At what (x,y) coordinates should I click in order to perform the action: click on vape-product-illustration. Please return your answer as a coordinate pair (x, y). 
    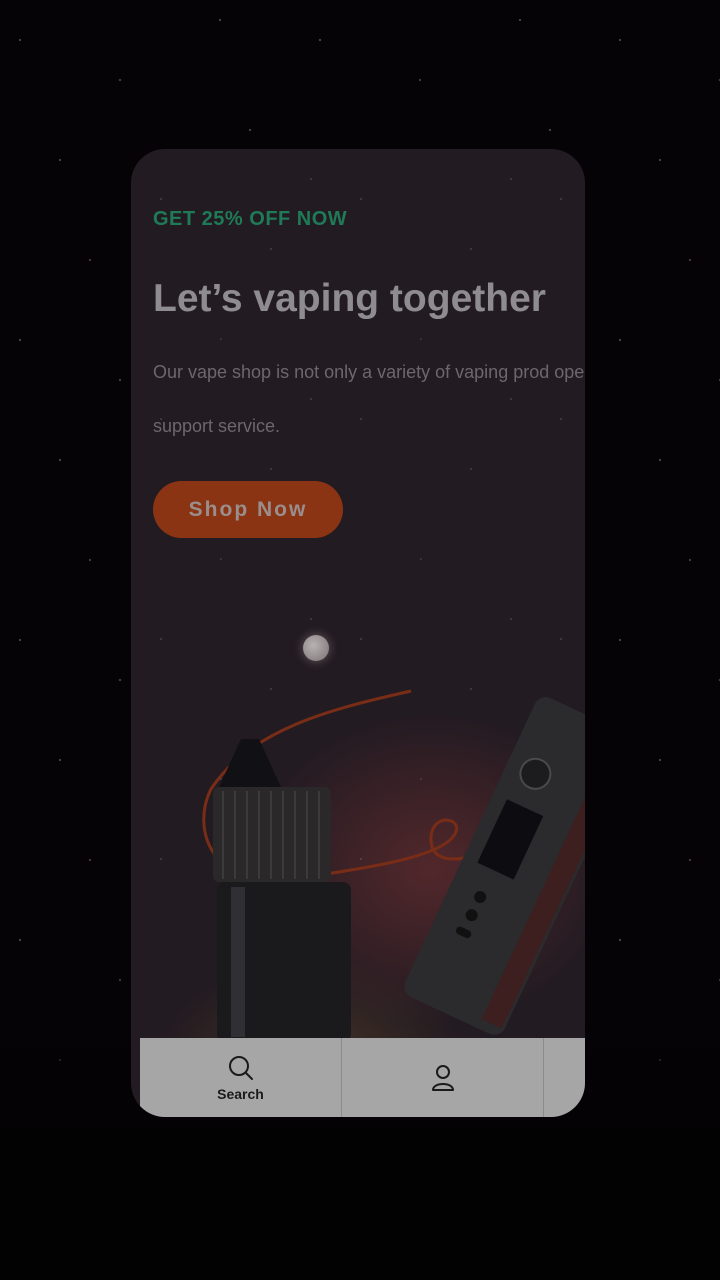
    Looking at the image, I should click on (393, 864).